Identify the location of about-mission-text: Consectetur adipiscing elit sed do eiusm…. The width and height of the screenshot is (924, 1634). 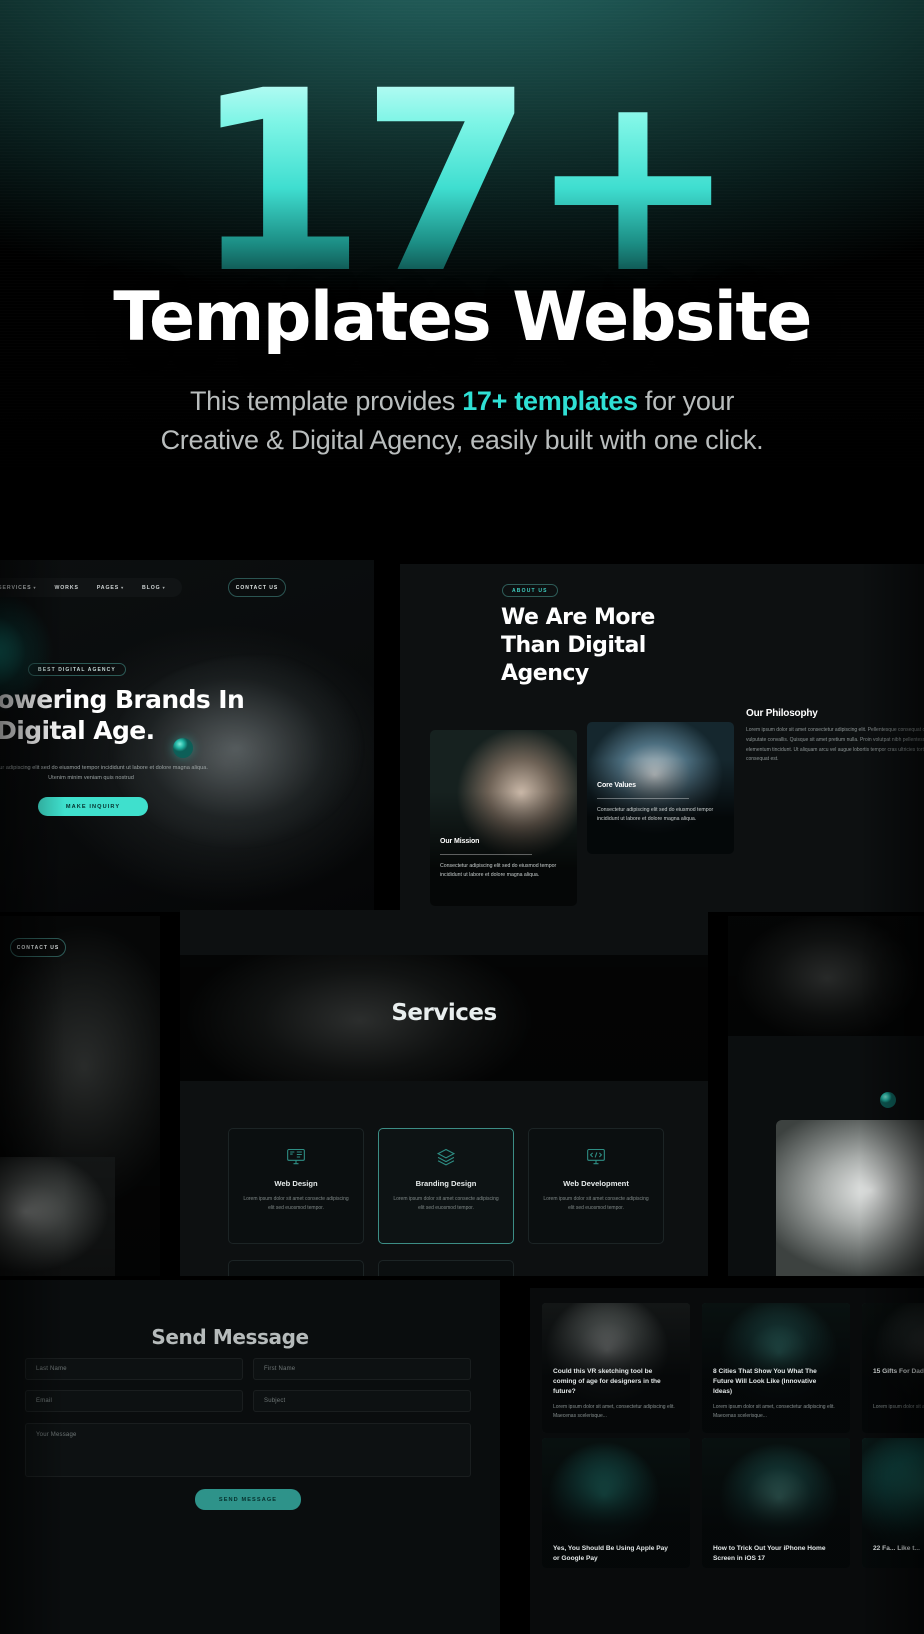
(498, 871).